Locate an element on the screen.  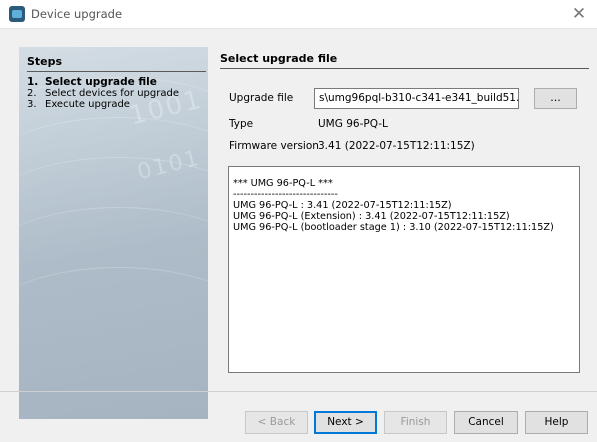
close-icon: ✕ is located at coordinates (579, 14).